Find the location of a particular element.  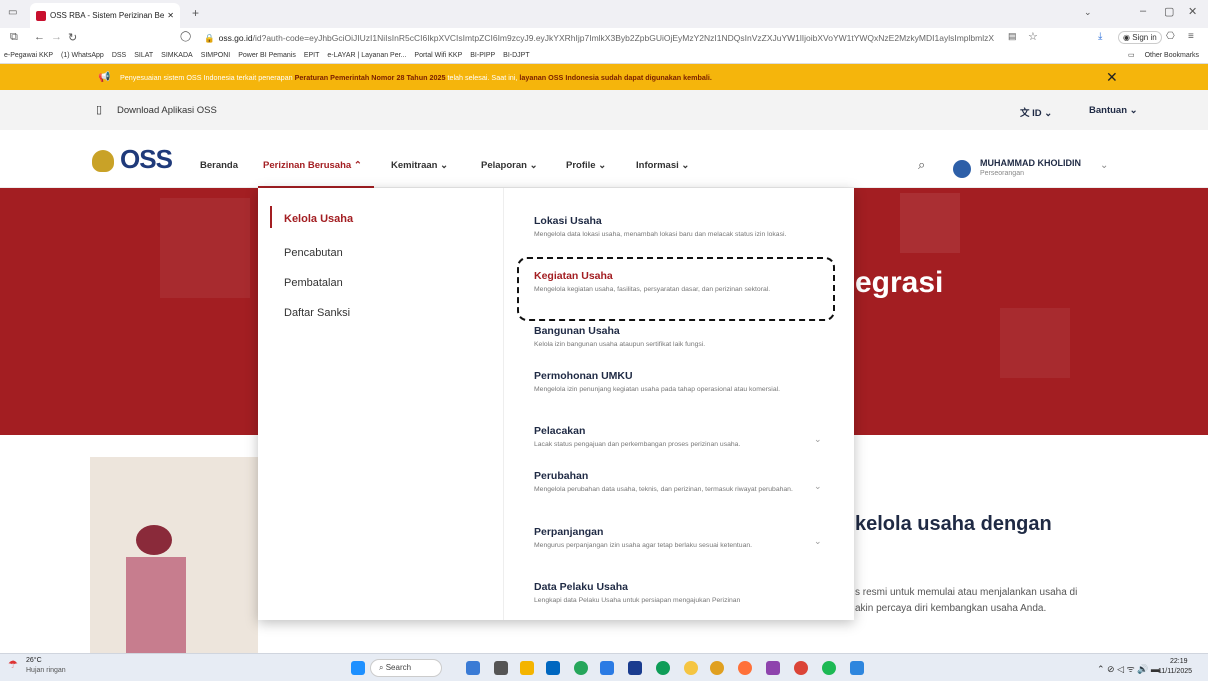

bookmark-item: SIMPONI is located at coordinates (216, 55).